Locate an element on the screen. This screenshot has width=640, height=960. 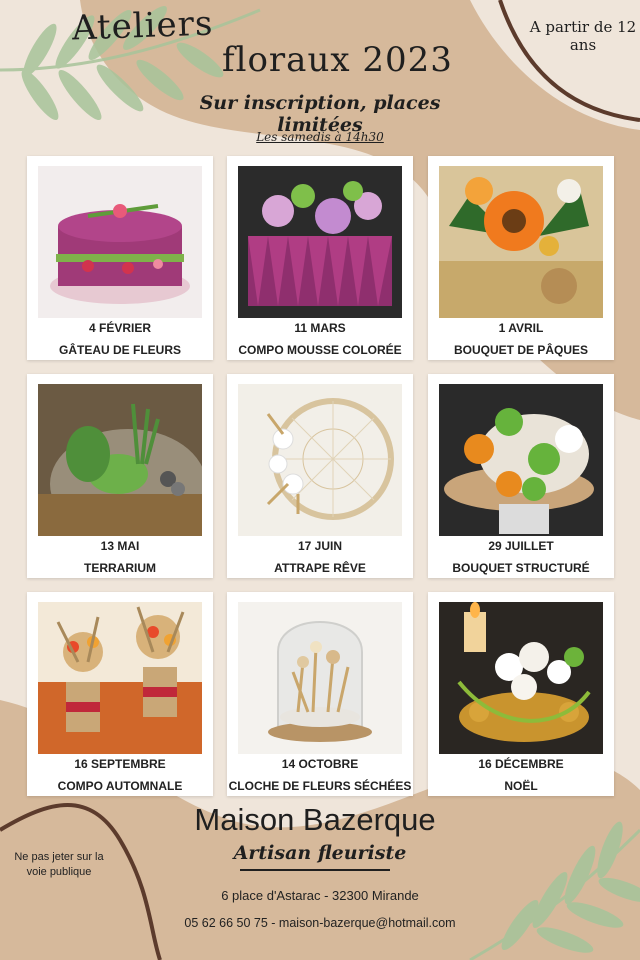
workshop-card: 4 février Gâteau de fleurs is located at coordinates (120, 258).